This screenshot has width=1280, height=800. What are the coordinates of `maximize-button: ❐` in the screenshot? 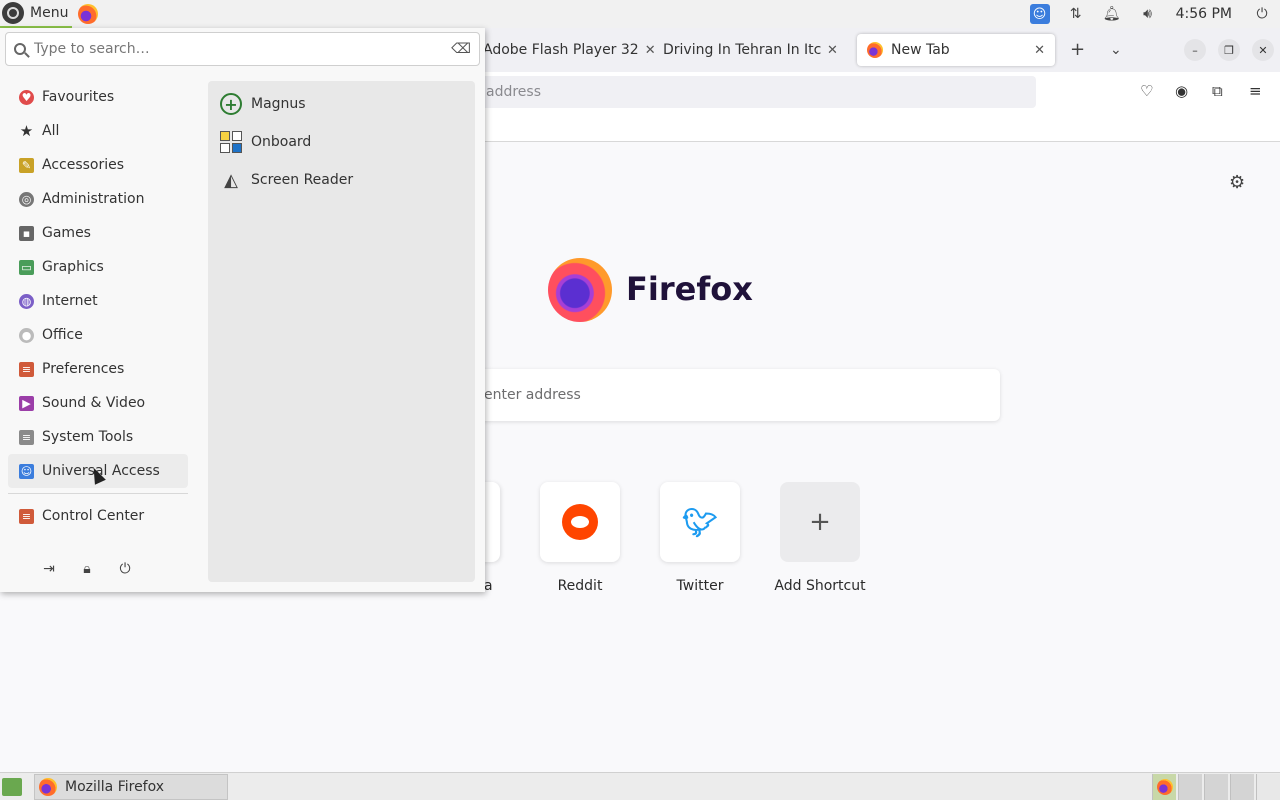 It's located at (1229, 50).